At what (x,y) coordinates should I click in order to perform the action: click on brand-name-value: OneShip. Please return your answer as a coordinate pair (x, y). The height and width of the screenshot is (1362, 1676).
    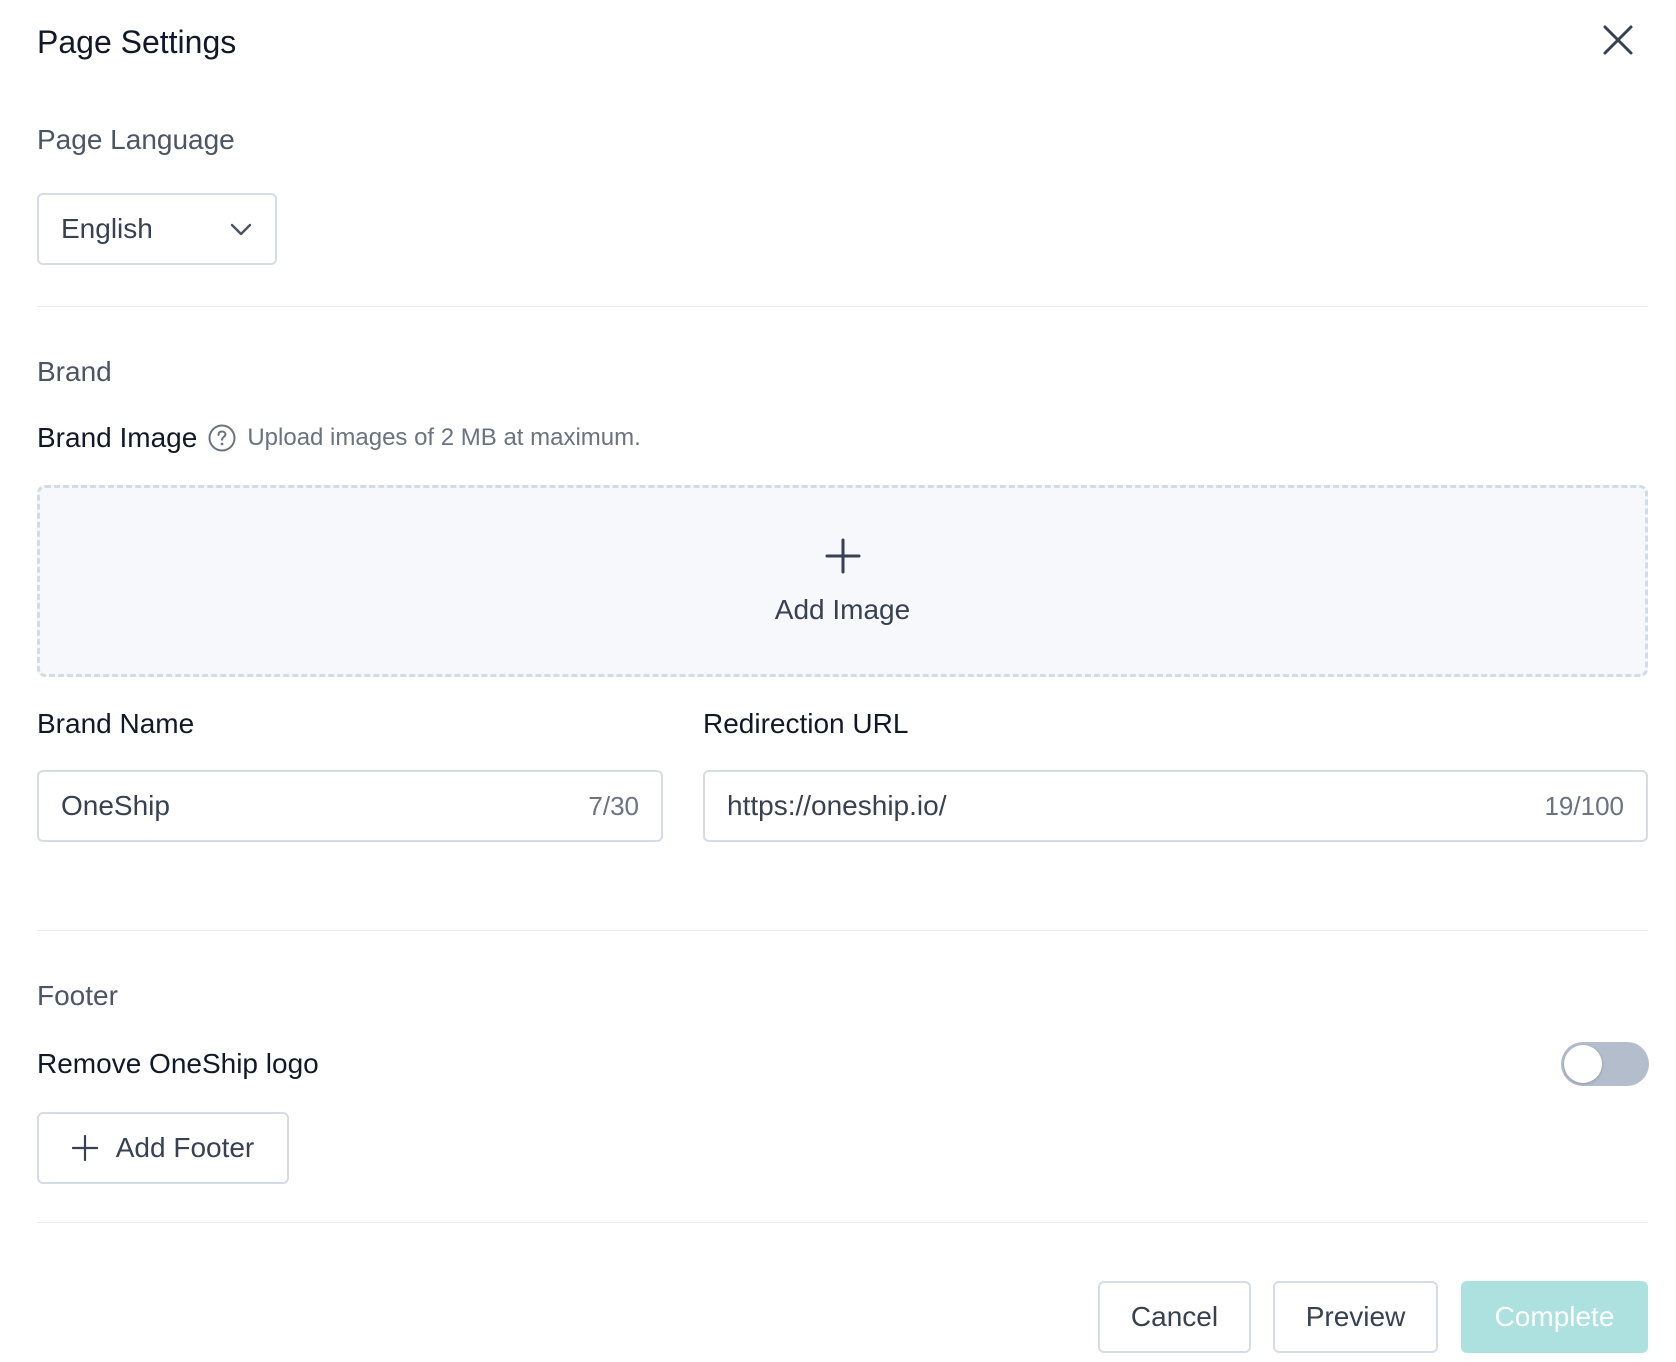
    Looking at the image, I should click on (115, 805).